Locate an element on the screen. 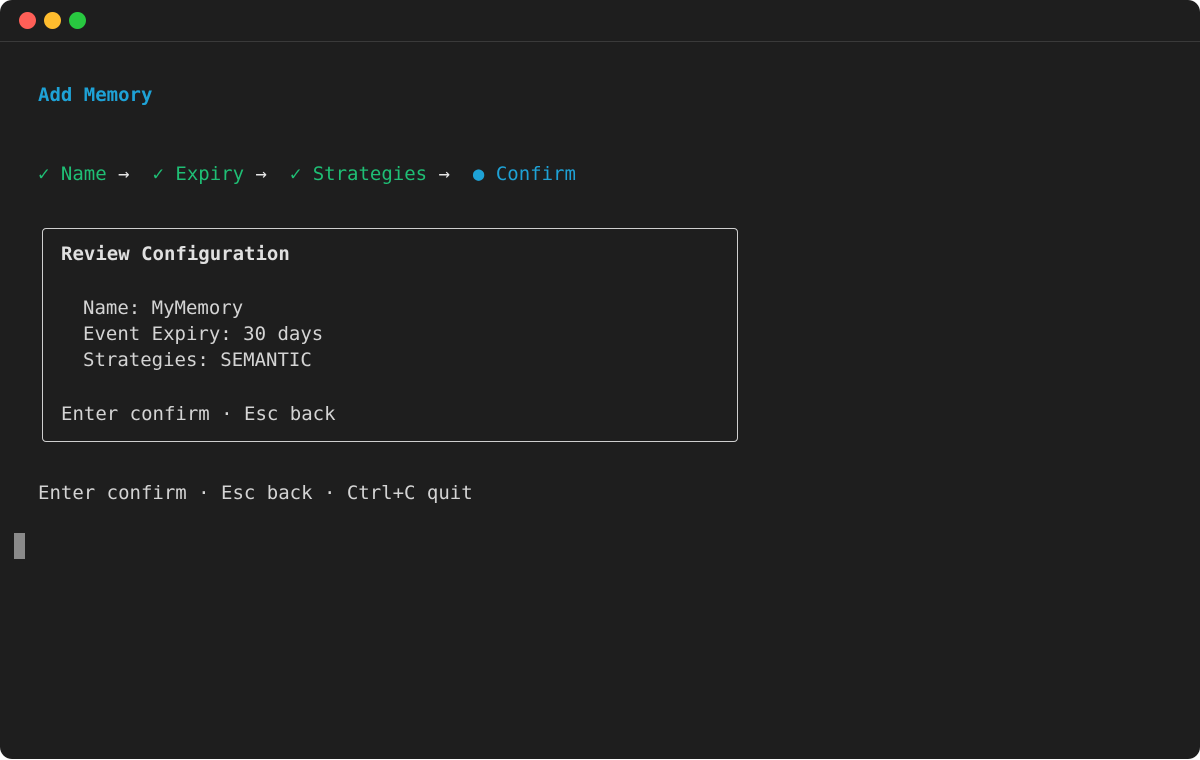 The width and height of the screenshot is (1200, 760). zoom-window-button is located at coordinates (77, 20).